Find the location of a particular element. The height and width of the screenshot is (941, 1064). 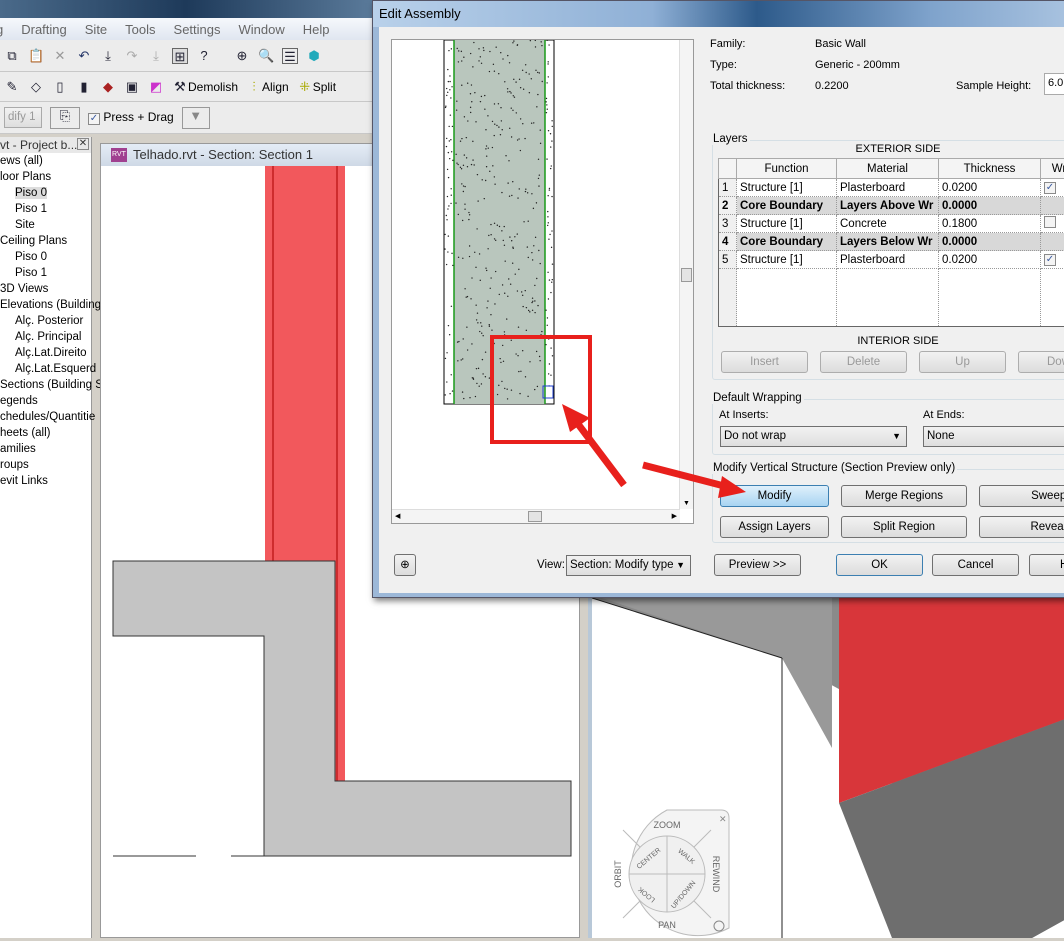

dropdown-icon: ⤓ is located at coordinates (108, 56).